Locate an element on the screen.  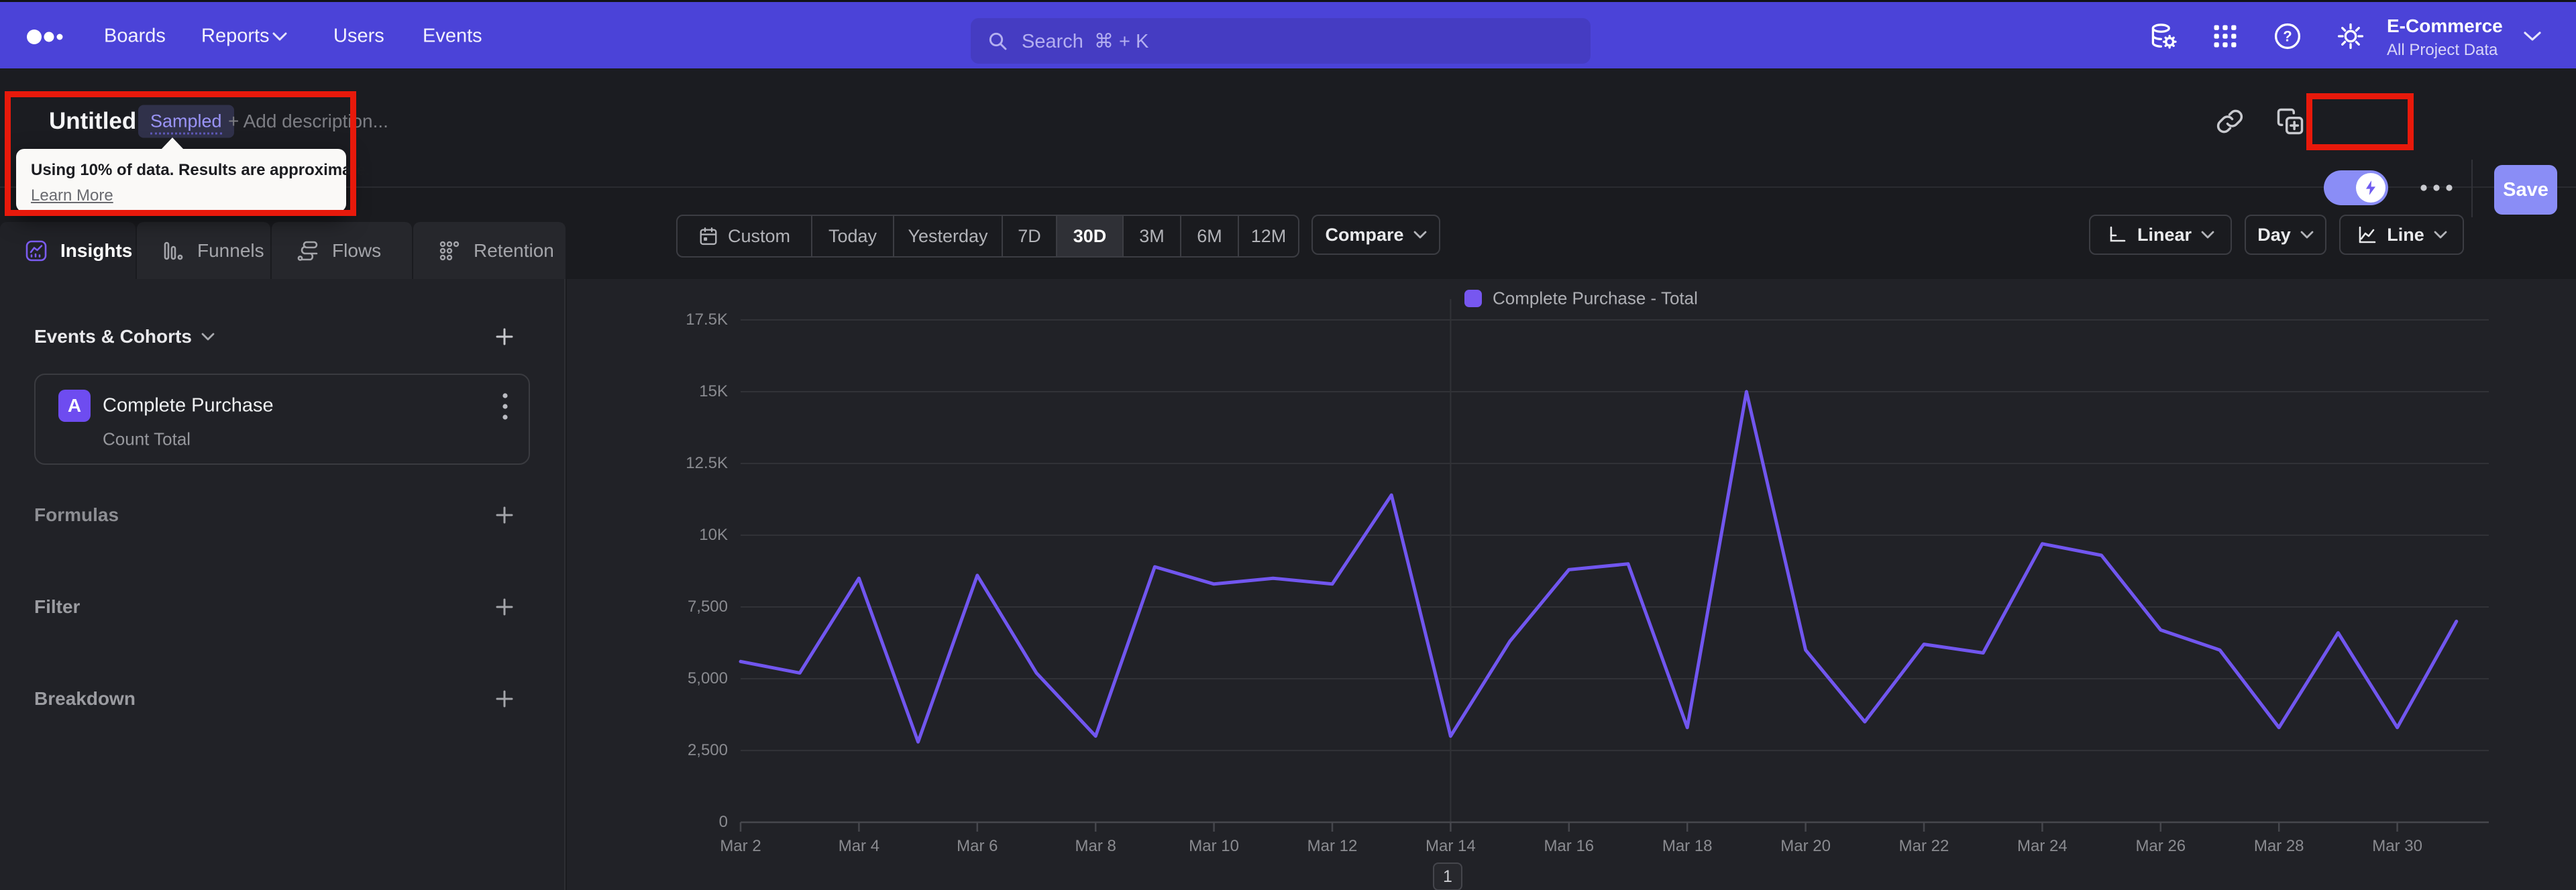
events-cohorts-heading: Events & Cohorts is located at coordinates (124, 336).